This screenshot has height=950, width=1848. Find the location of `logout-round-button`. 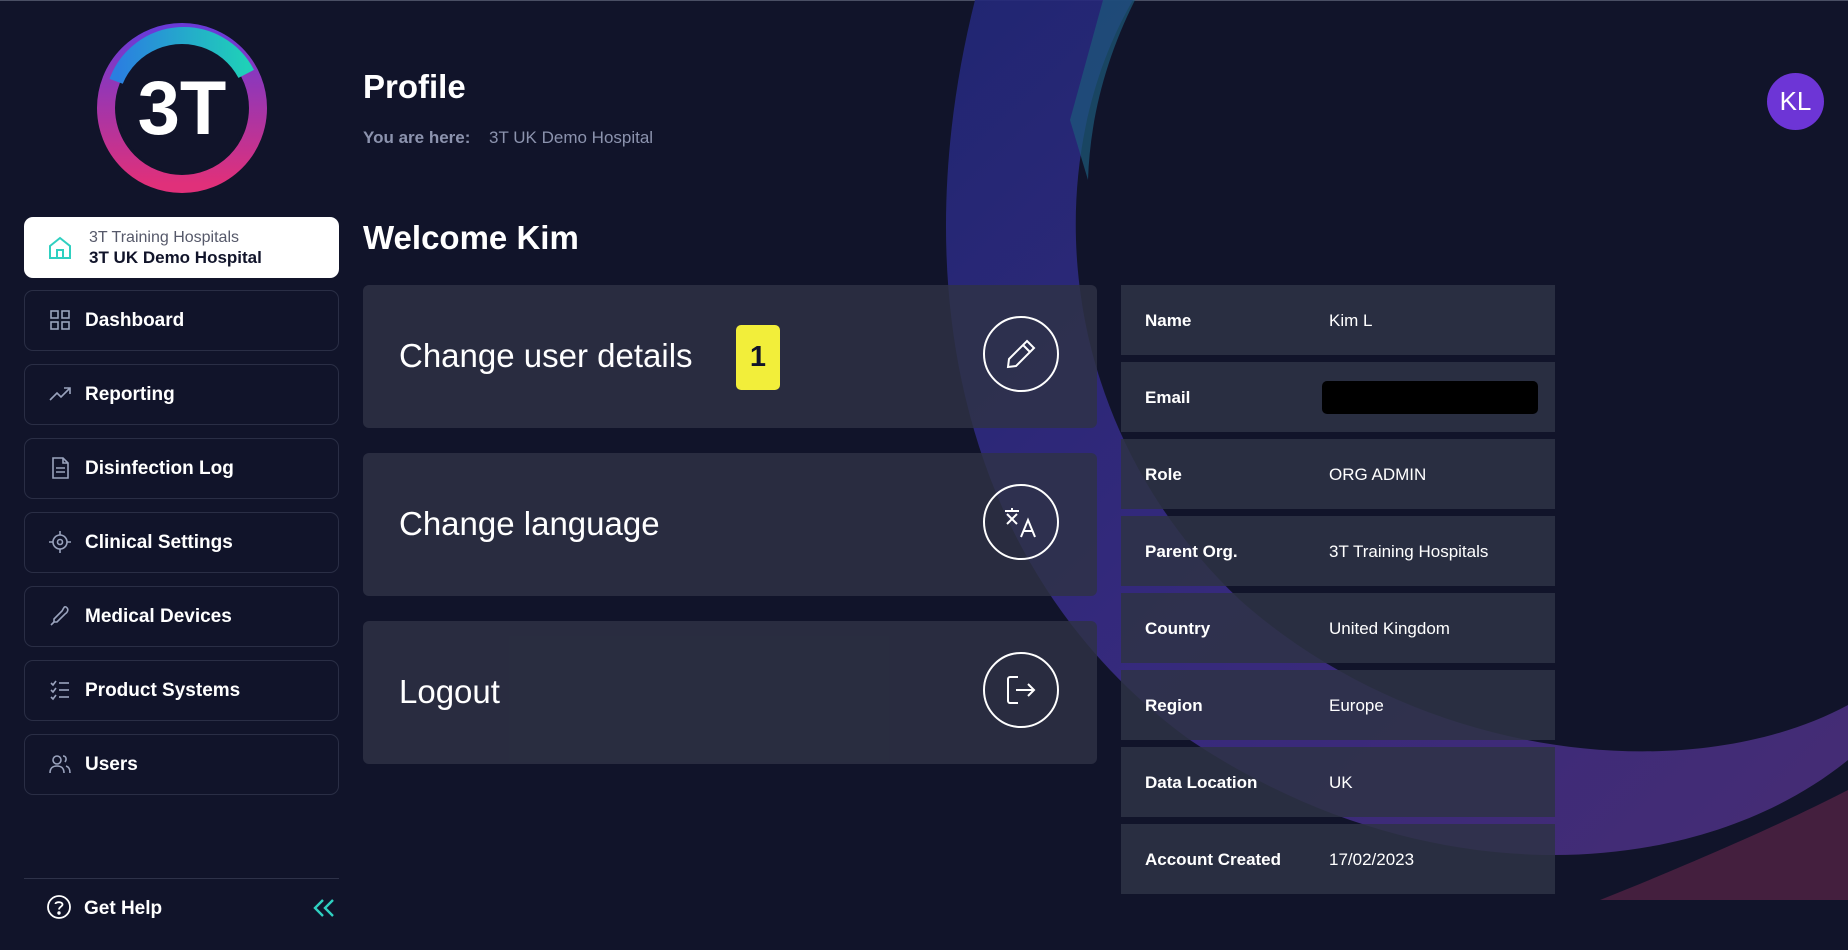

logout-round-button is located at coordinates (1021, 690).